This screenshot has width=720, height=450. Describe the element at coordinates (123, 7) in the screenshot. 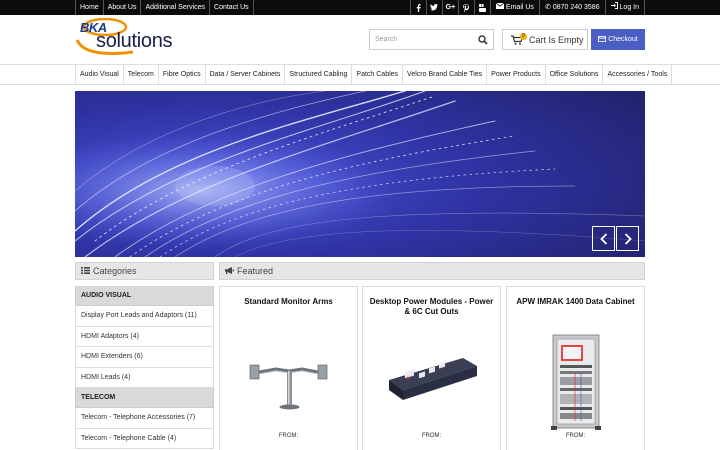

I see `about-us-link: About Us` at that location.